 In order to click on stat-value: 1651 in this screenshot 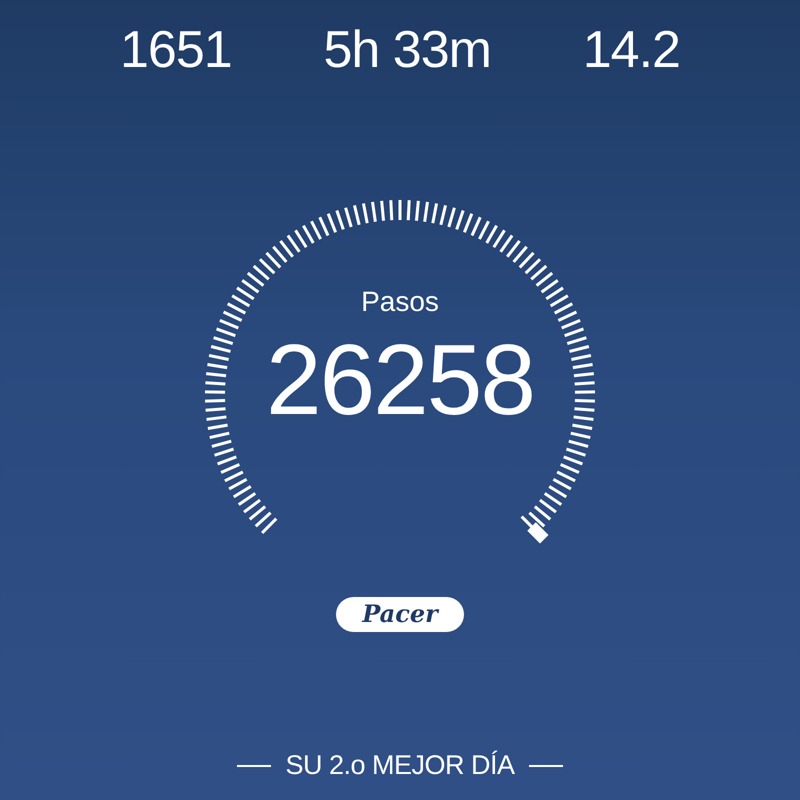, I will do `click(176, 50)`.